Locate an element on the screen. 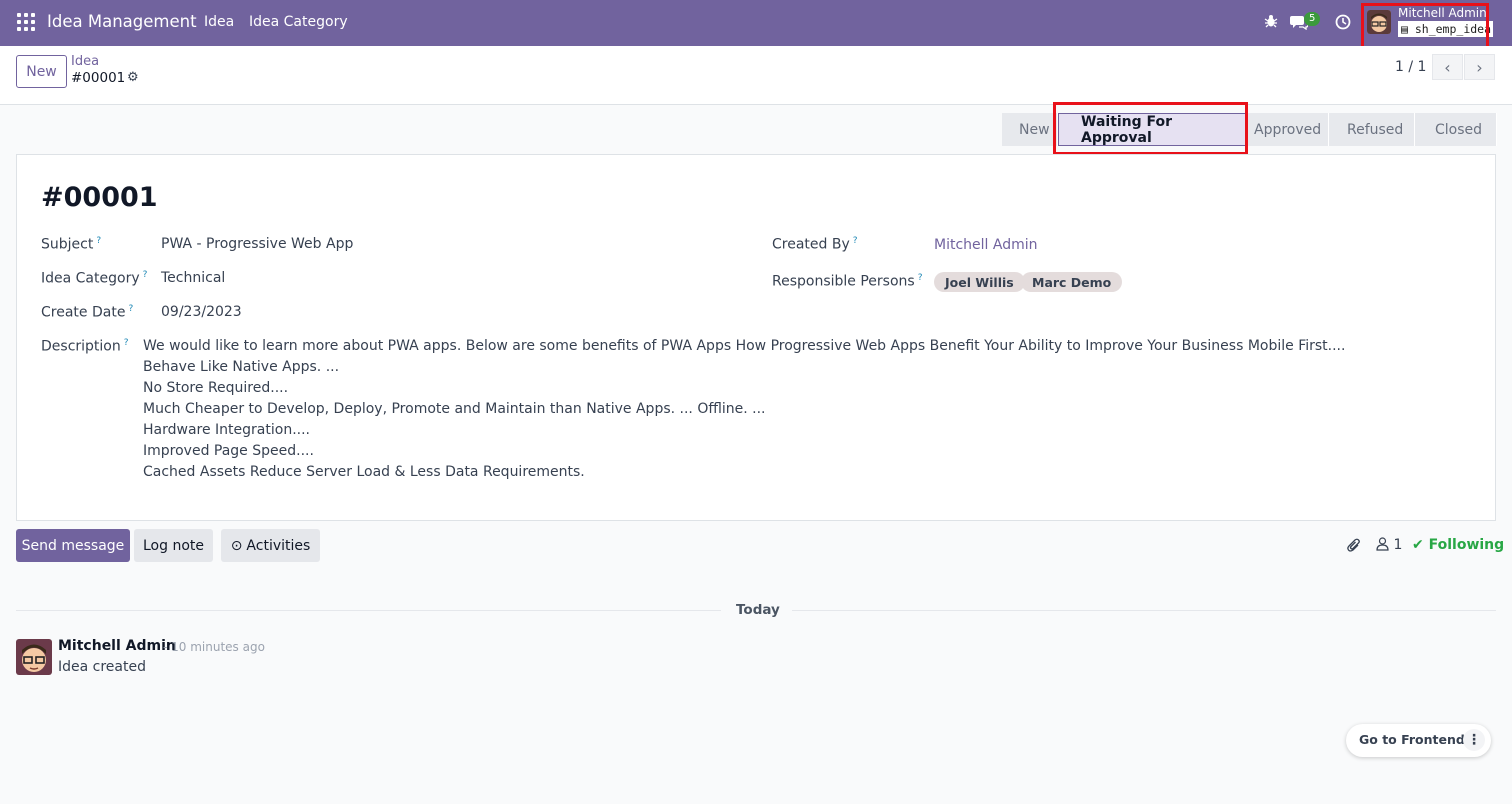 This screenshot has width=1512, height=804. date-divider-right is located at coordinates (1144, 610).